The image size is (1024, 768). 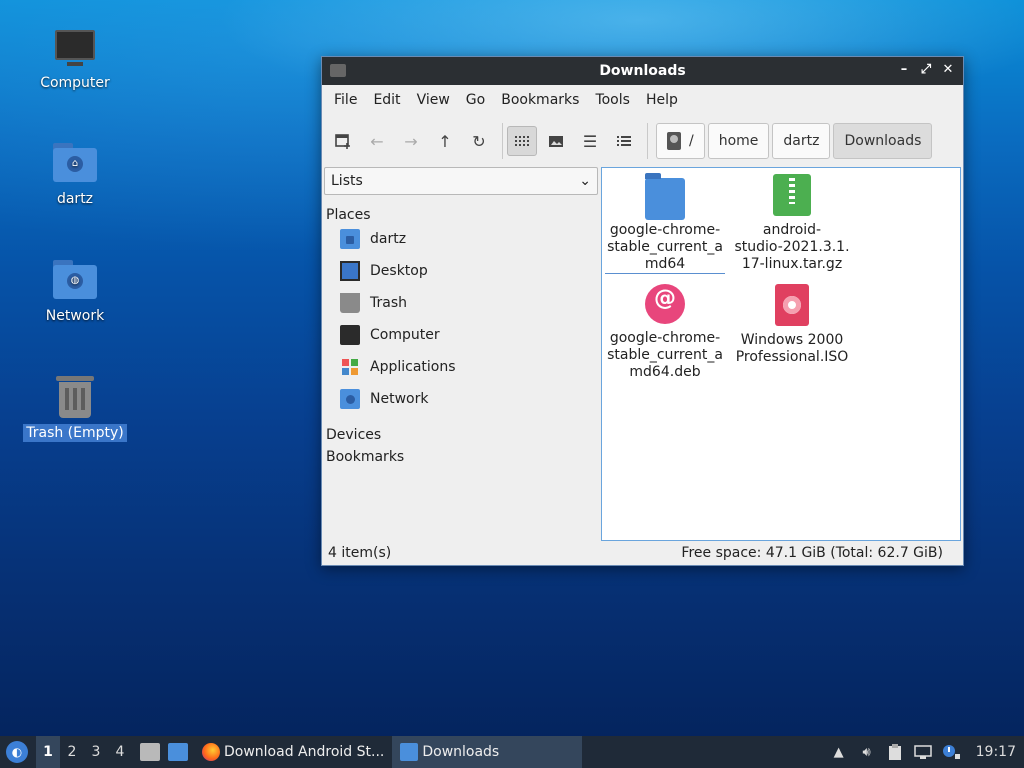 I want to click on desktop-icon, so click(x=350, y=271).